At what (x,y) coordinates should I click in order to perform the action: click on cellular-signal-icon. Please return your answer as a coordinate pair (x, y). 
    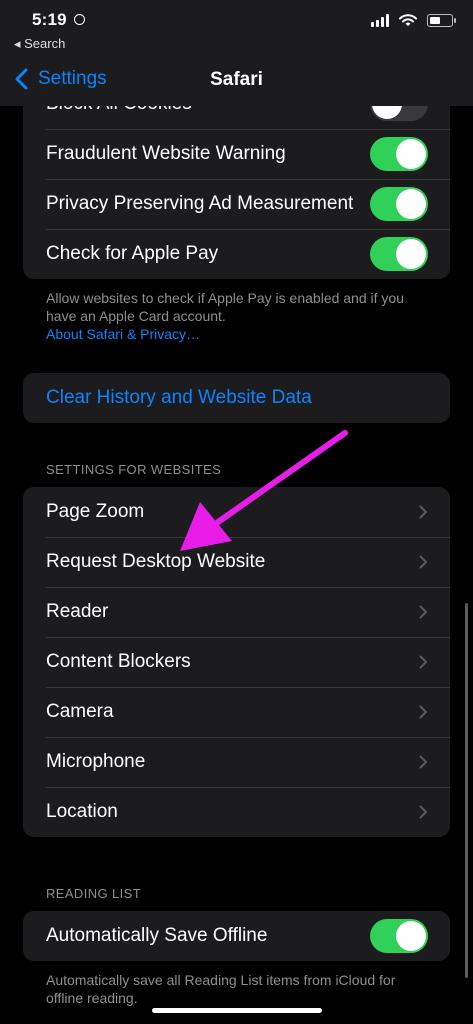
    Looking at the image, I should click on (380, 20).